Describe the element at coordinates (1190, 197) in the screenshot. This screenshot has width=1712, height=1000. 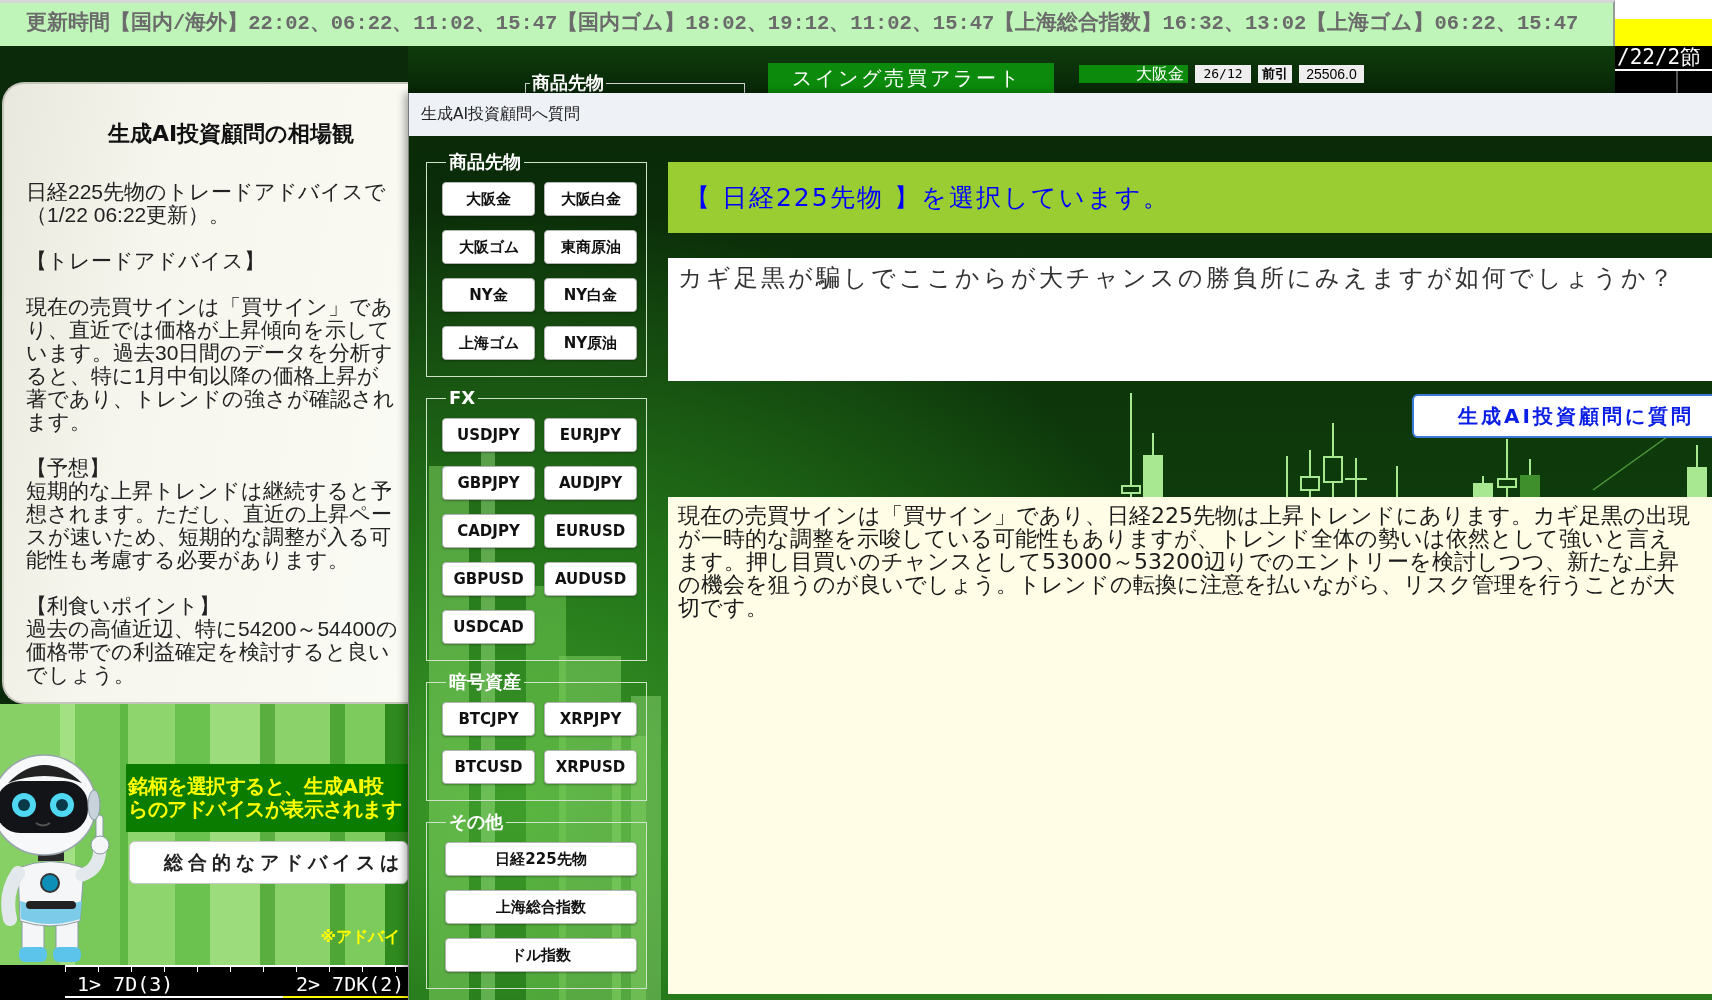
I see `selection-banner: 【 日経225先物 】を選択しています。` at that location.